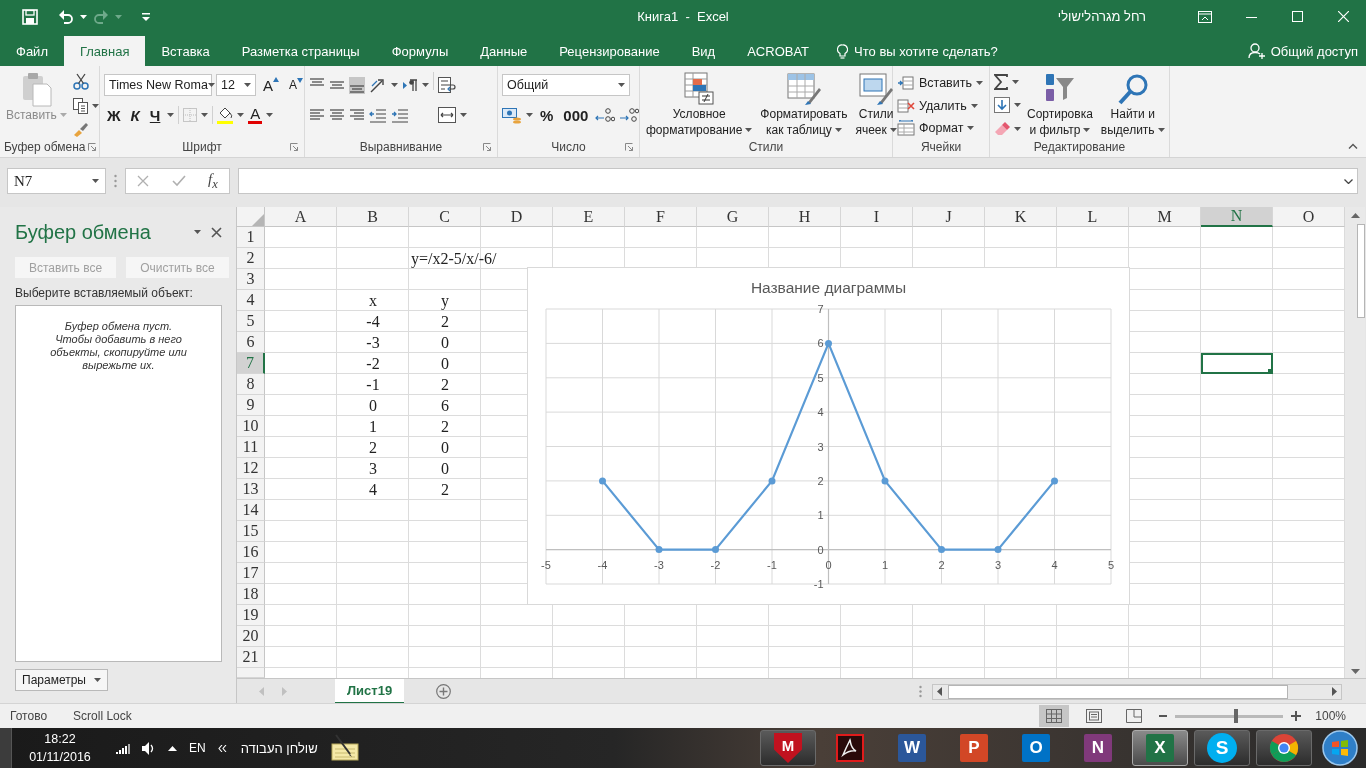 The width and height of the screenshot is (1366, 768). I want to click on column-header: D, so click(517, 217).